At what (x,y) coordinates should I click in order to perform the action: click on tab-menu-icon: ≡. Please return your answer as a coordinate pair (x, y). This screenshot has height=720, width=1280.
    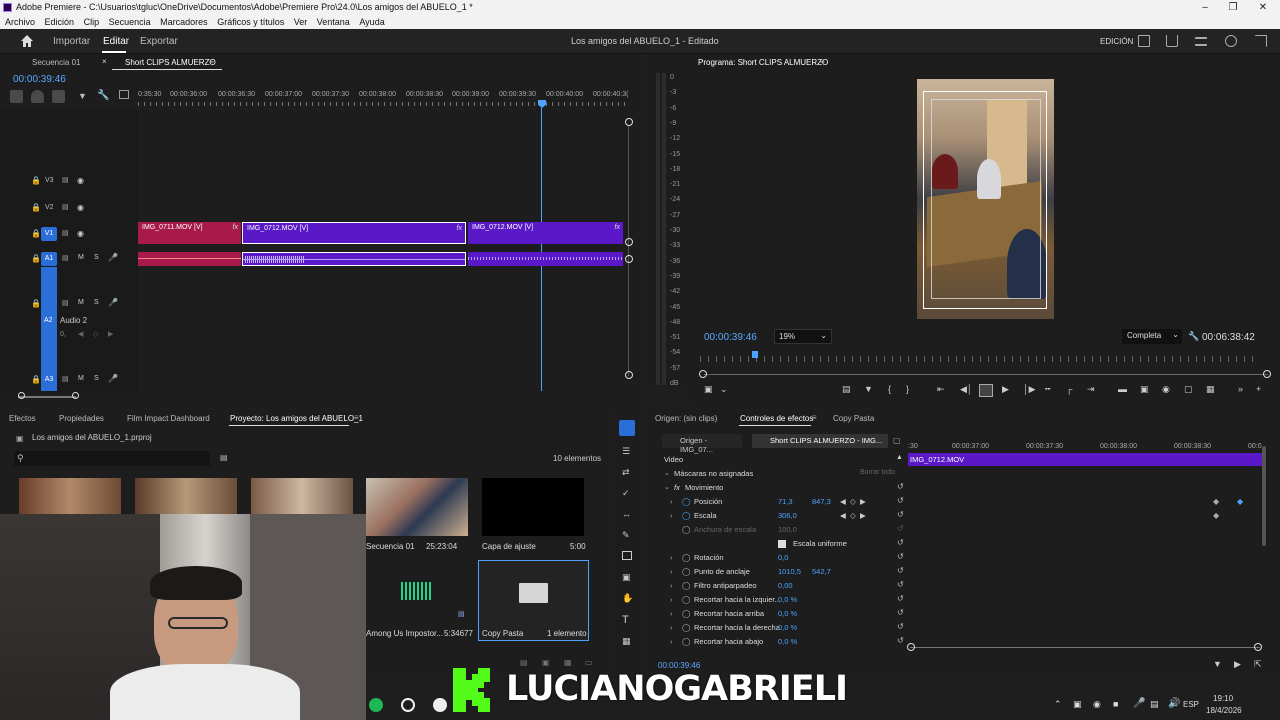
    Looking at the image, I should click on (356, 417).